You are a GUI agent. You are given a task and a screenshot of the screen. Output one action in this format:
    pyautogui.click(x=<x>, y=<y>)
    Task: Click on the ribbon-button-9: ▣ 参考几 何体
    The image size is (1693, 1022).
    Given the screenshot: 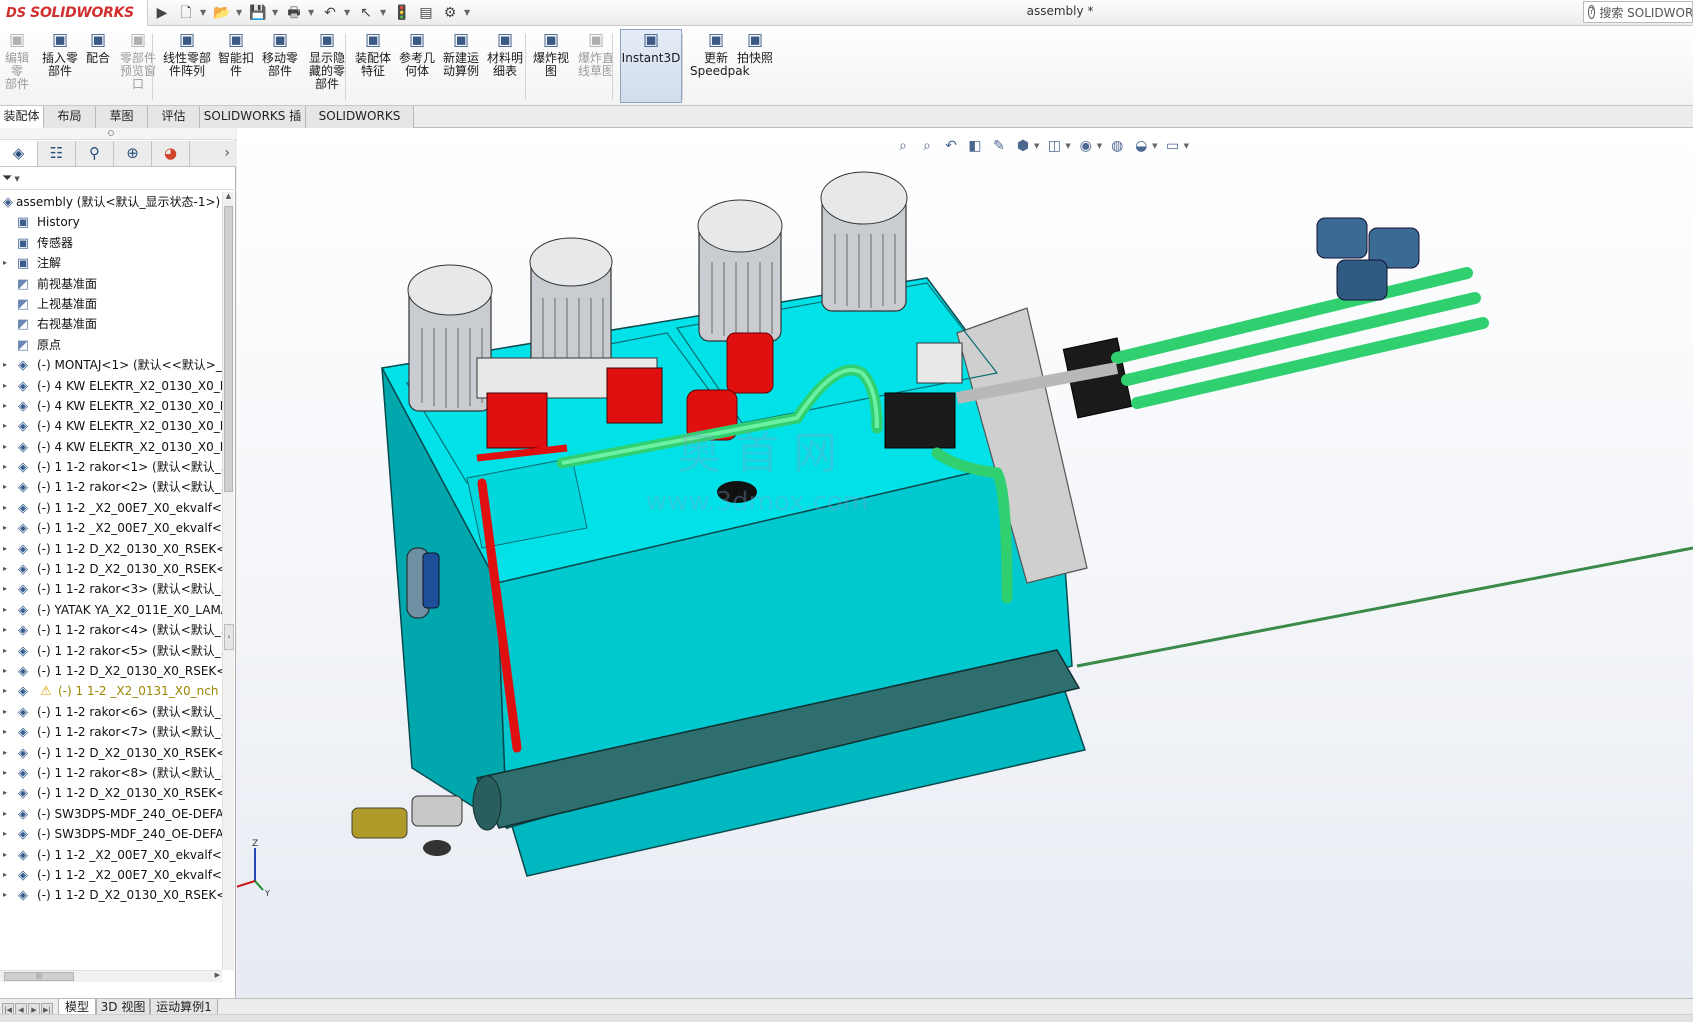 What is the action you would take?
    pyautogui.click(x=417, y=54)
    